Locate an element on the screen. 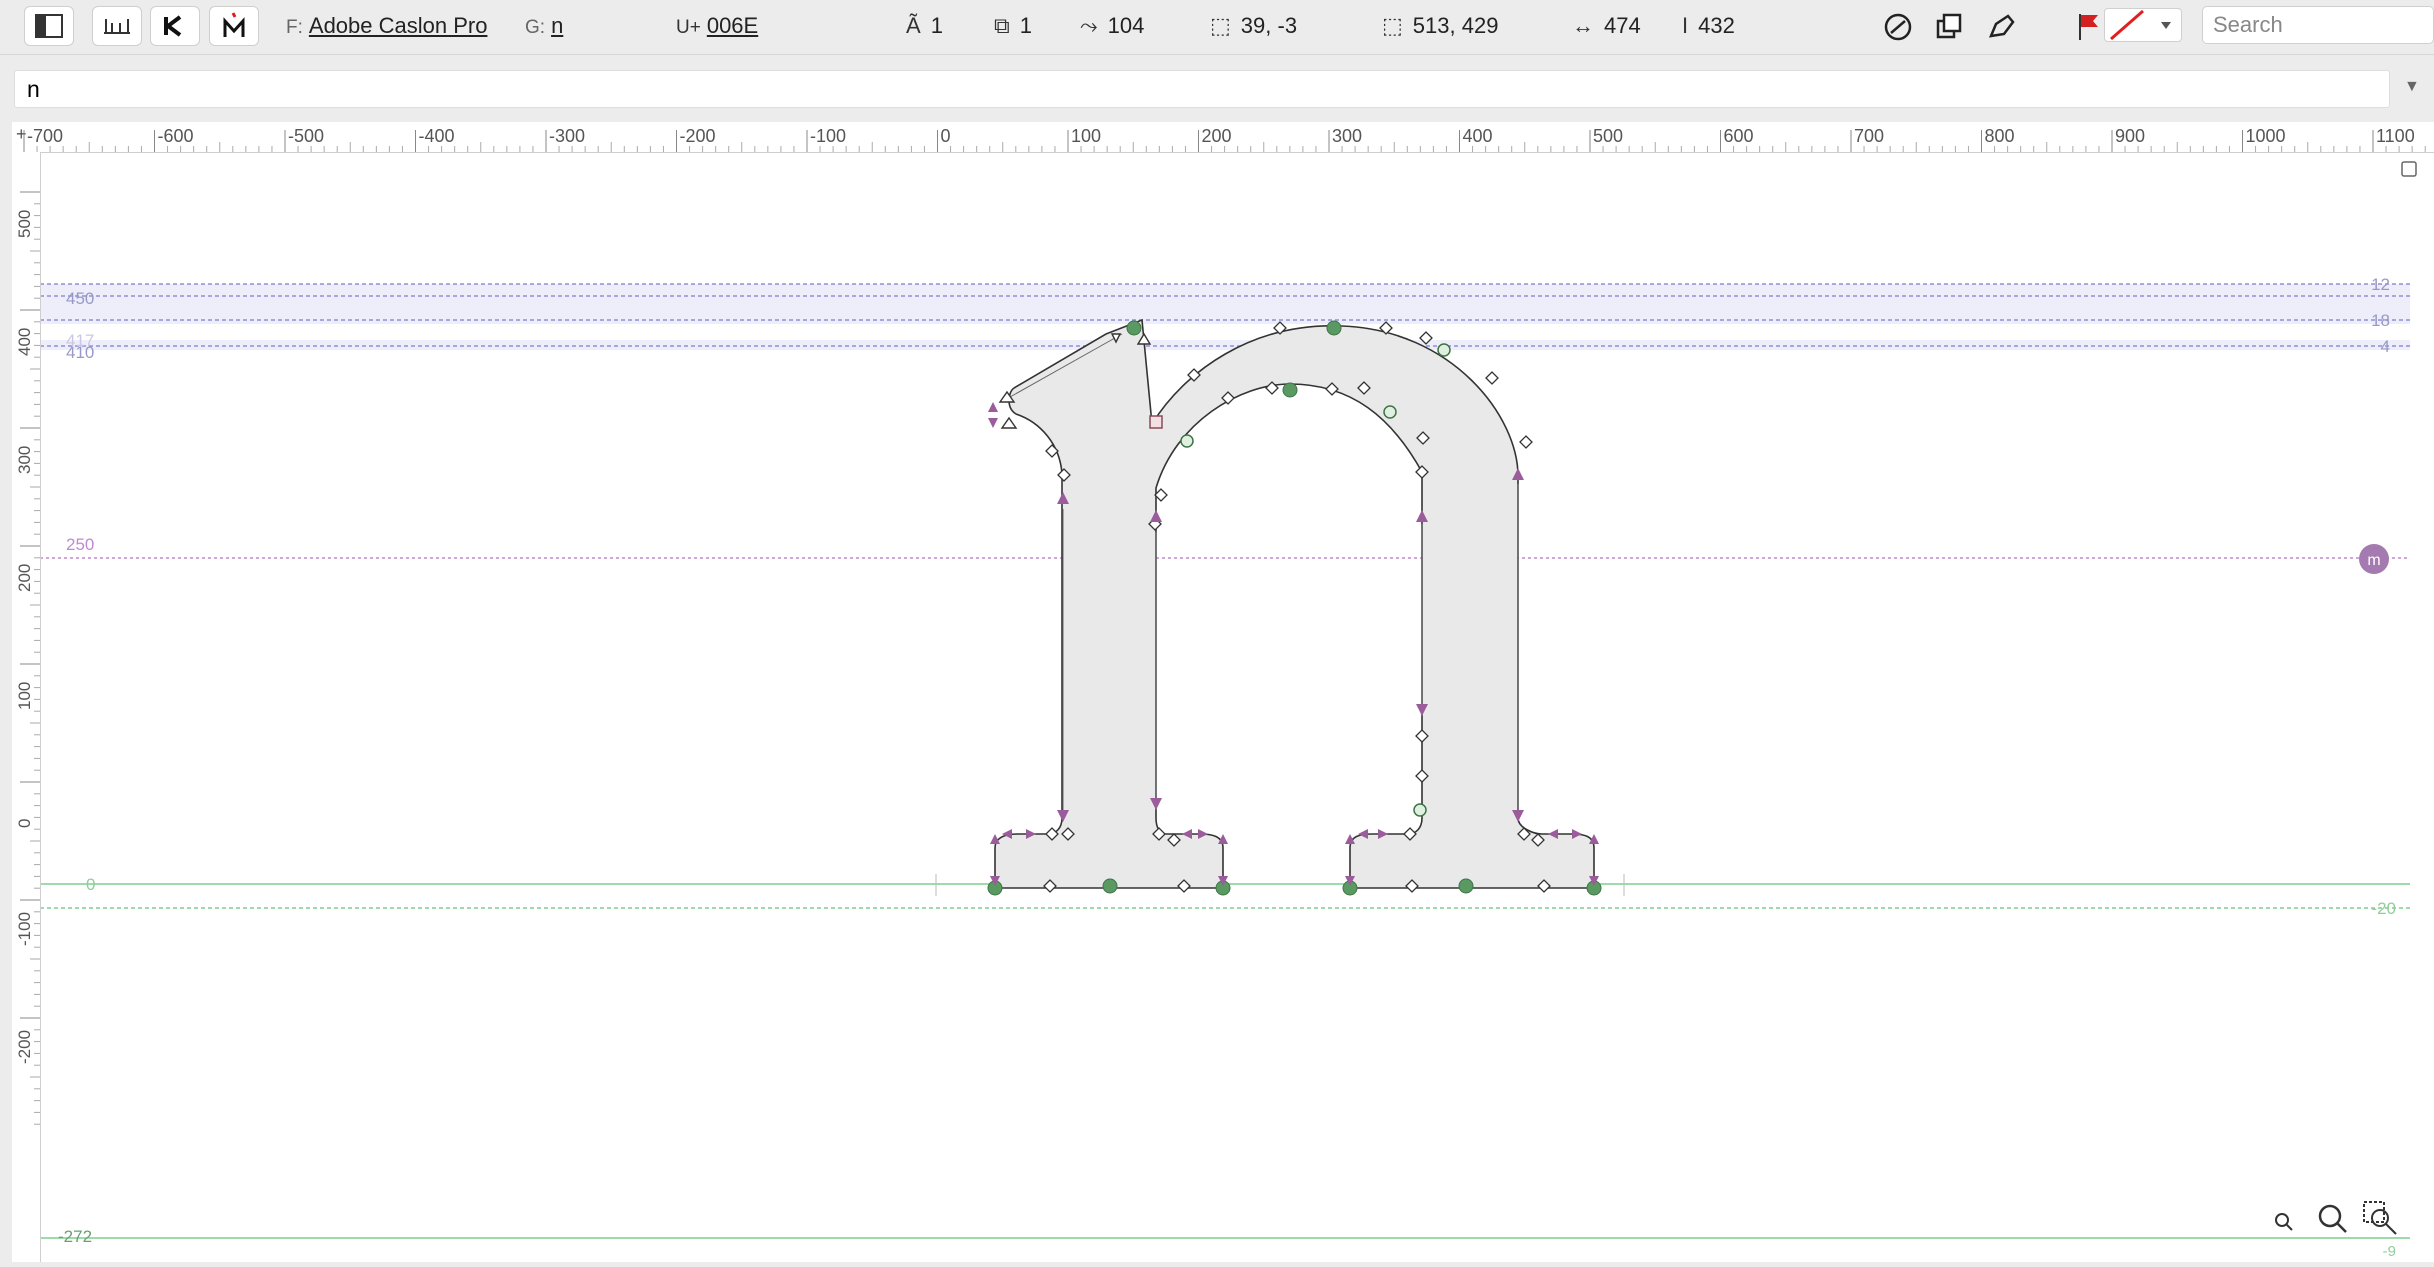  guide-right-label-4: 4 is located at coordinates (2385, 346).